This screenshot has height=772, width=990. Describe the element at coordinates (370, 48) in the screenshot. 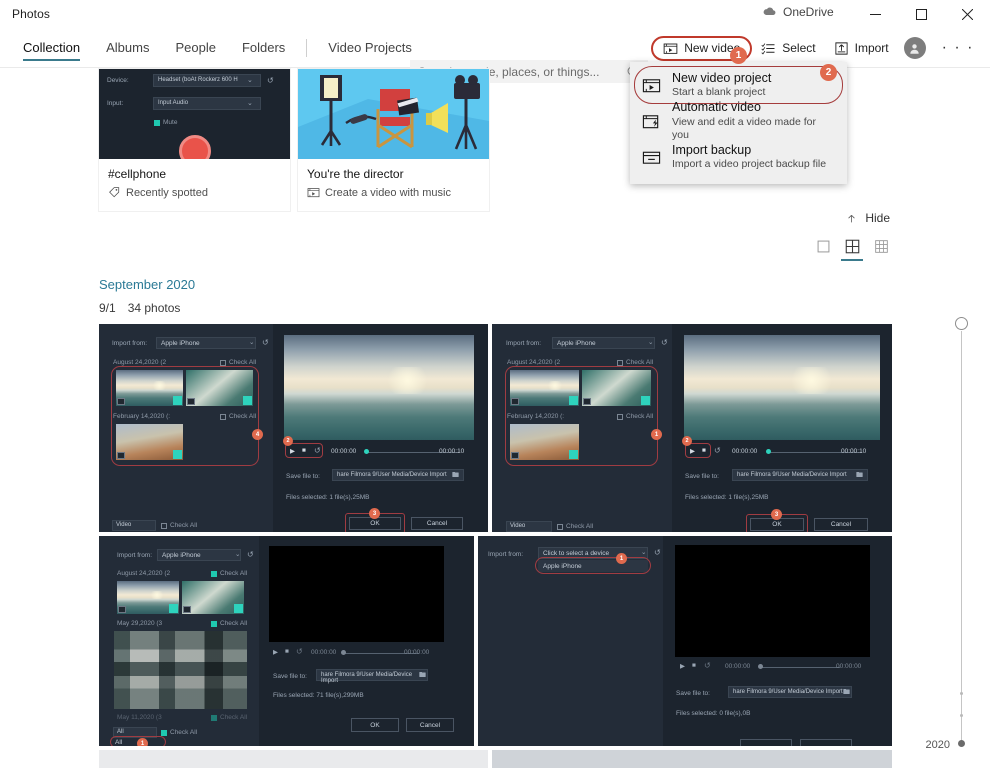

I see `tab-video-projects: Video Projects` at that location.